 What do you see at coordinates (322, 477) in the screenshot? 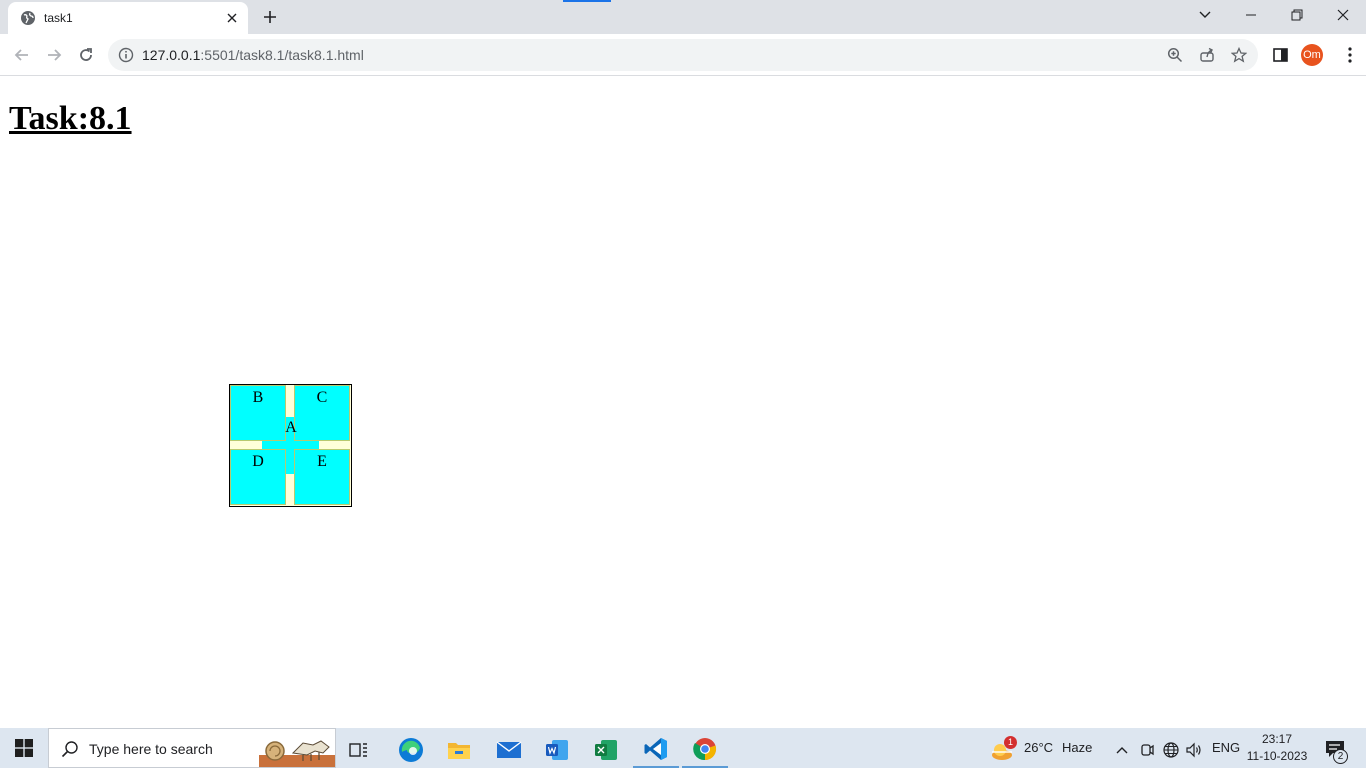
I see `box-e: E` at bounding box center [322, 477].